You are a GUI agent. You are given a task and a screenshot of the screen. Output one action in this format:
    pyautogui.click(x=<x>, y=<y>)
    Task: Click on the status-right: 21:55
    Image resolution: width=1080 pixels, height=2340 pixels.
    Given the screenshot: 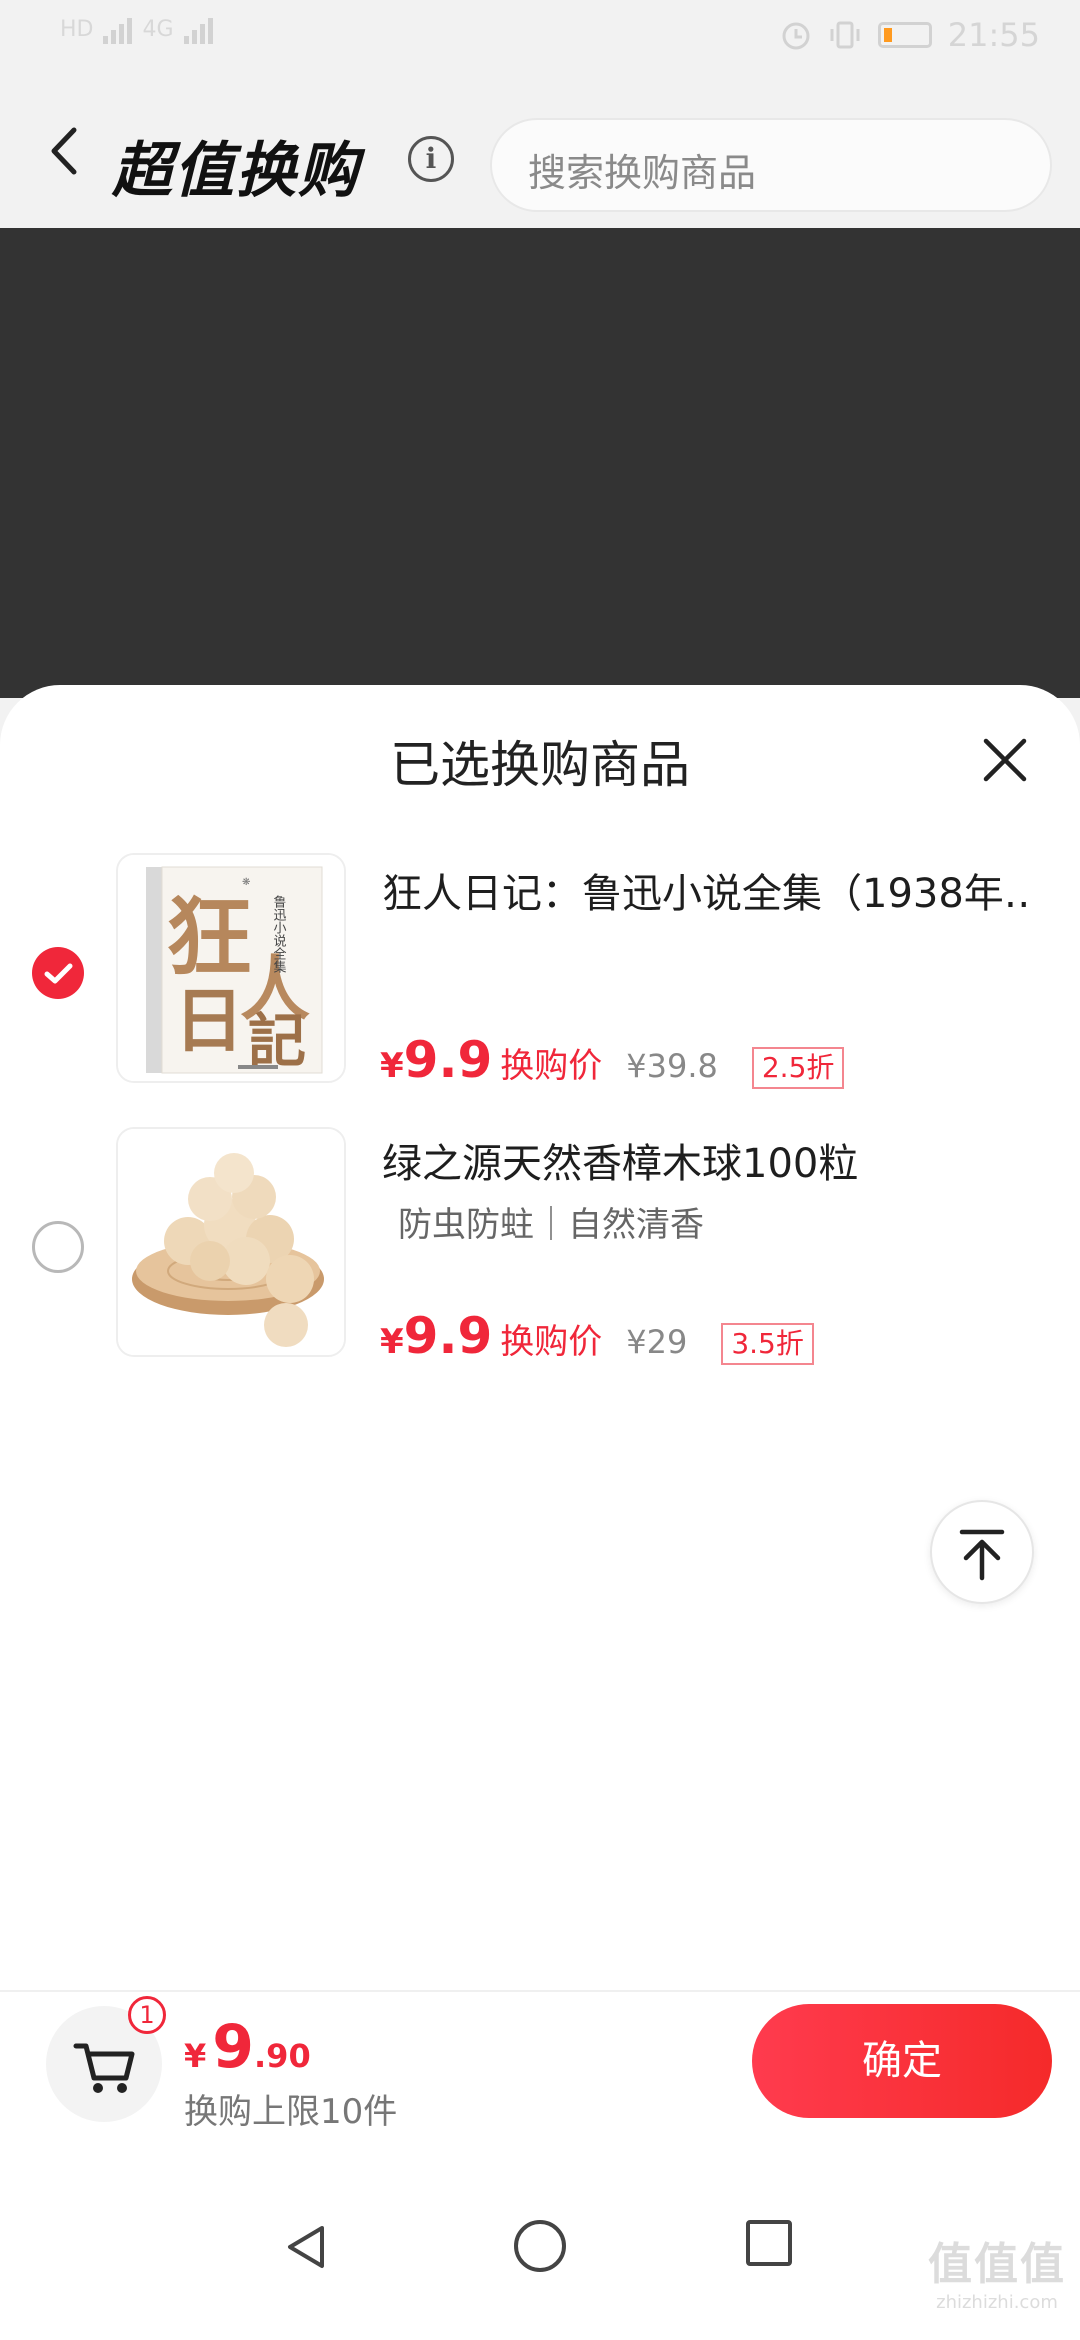 What is the action you would take?
    pyautogui.click(x=910, y=35)
    